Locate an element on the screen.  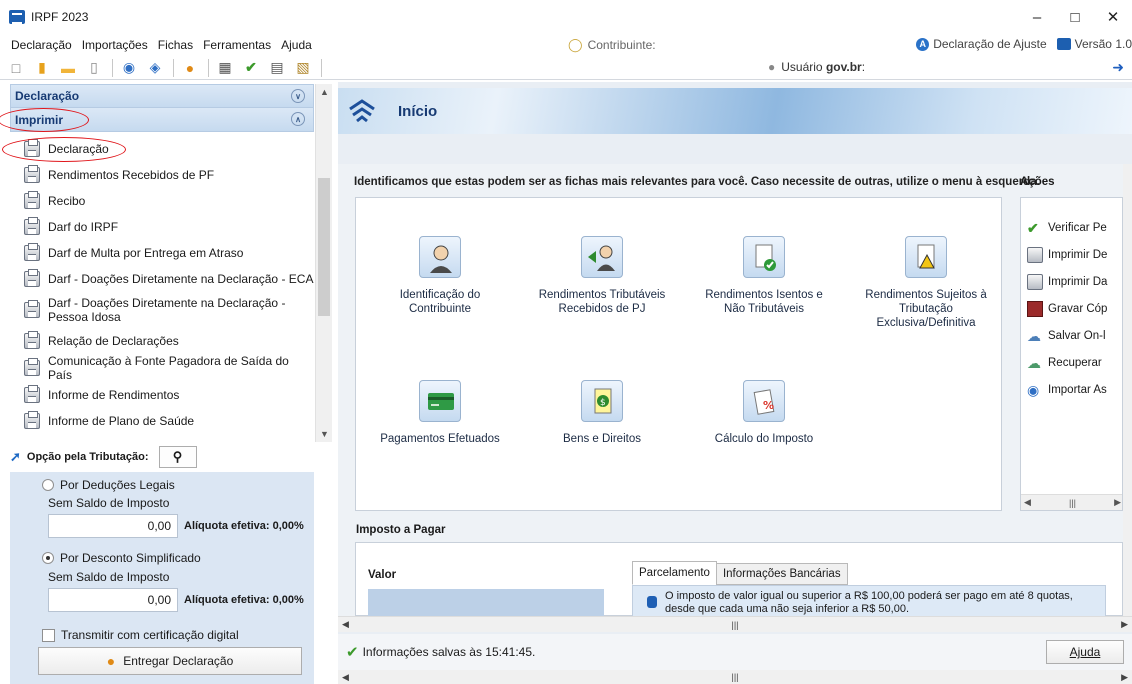
acao-imprimir-darf: Imprimir Da is located at coordinates (1064, 282).